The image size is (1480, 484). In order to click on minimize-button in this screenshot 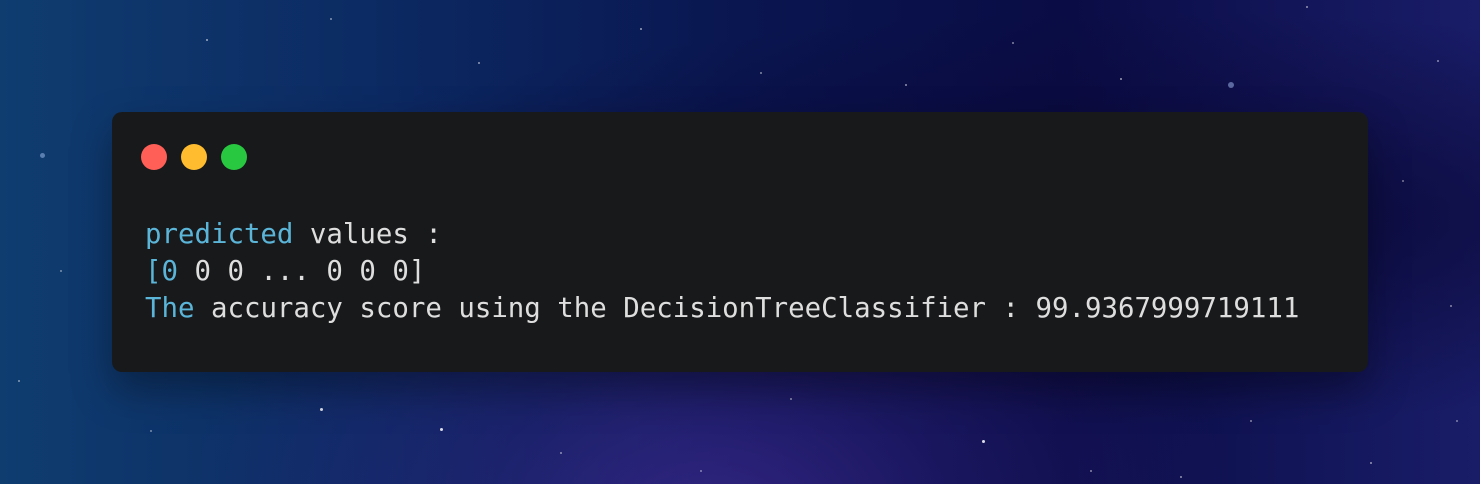, I will do `click(194, 157)`.